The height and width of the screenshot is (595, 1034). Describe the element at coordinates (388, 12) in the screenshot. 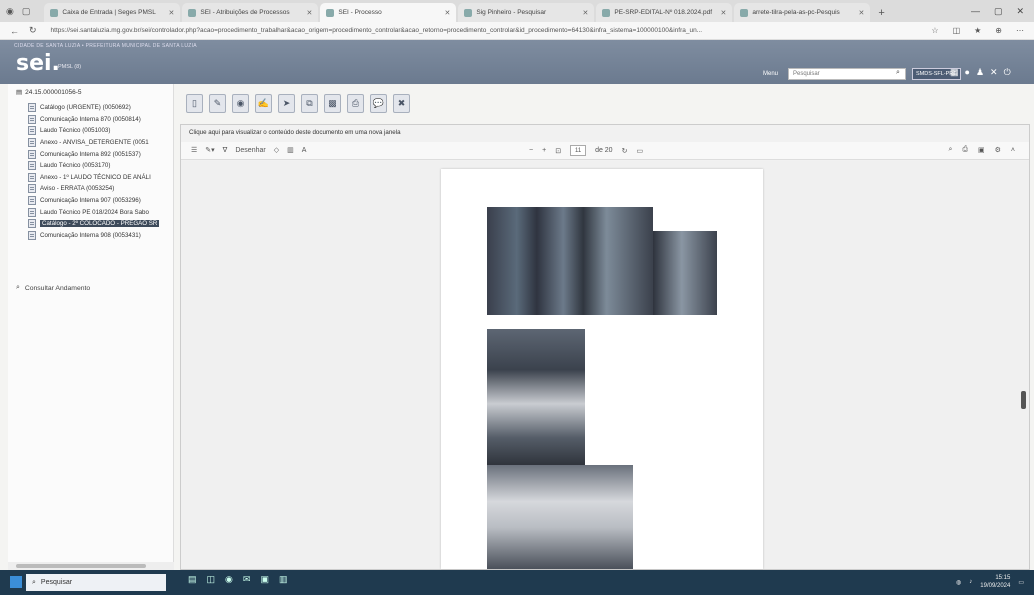

I see `browser-tab-2: SEI - Processo ✕` at that location.